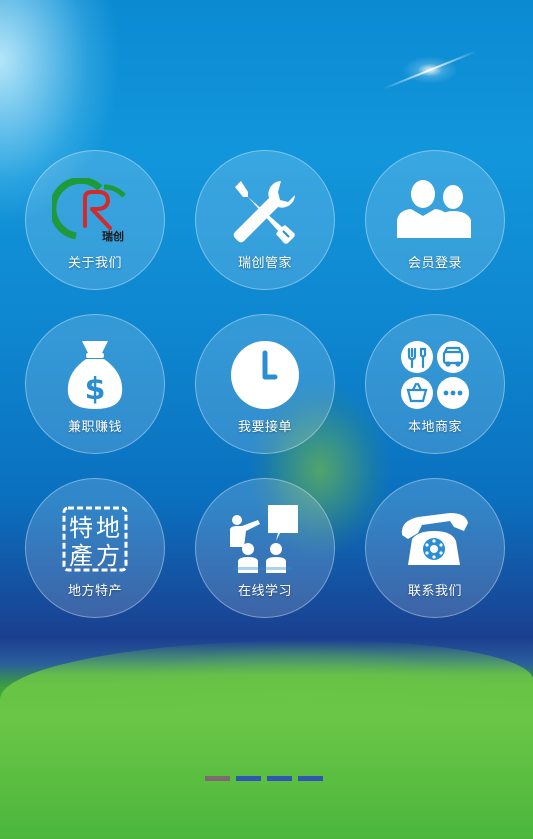 This screenshot has height=839, width=533. Describe the element at coordinates (108, 528) in the screenshot. I see `stamp-char: 地` at that location.